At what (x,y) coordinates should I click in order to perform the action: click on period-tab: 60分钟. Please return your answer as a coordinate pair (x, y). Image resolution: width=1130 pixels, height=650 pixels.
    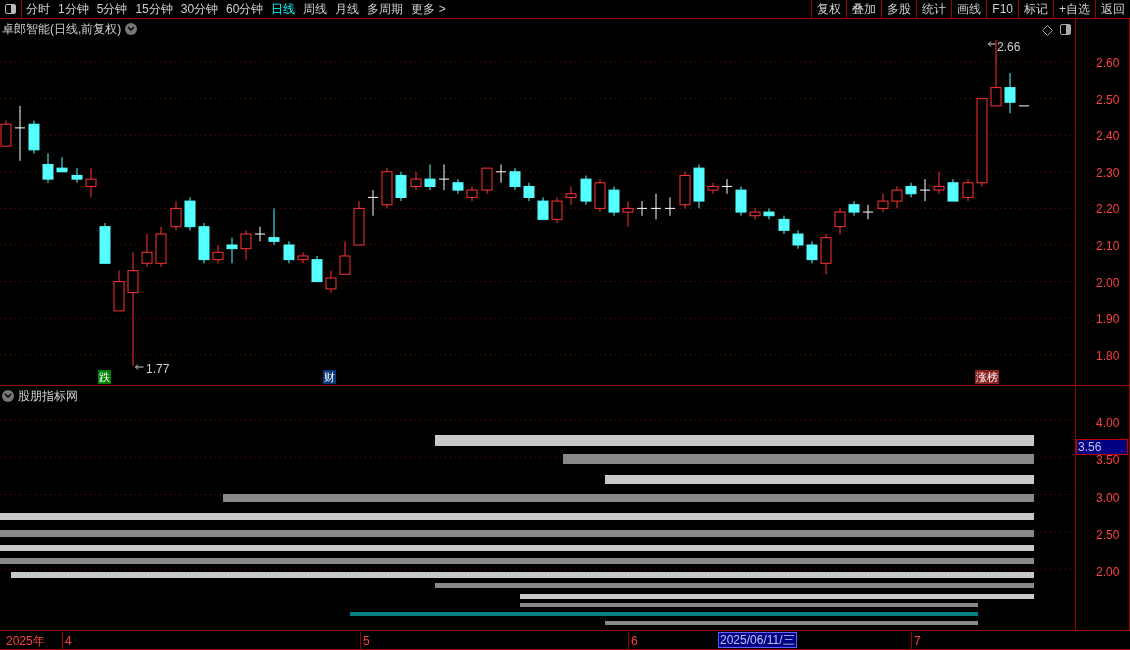
    Looking at the image, I should click on (245, 9).